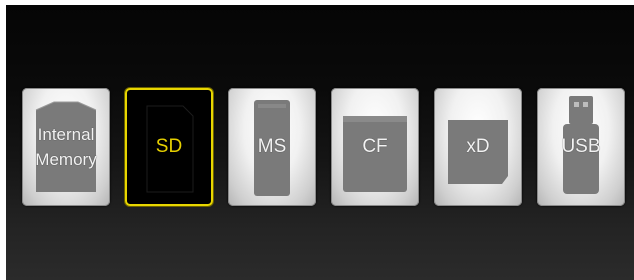 This screenshot has height=280, width=634. Describe the element at coordinates (375, 154) in the screenshot. I see `compact-flash-icon` at that location.